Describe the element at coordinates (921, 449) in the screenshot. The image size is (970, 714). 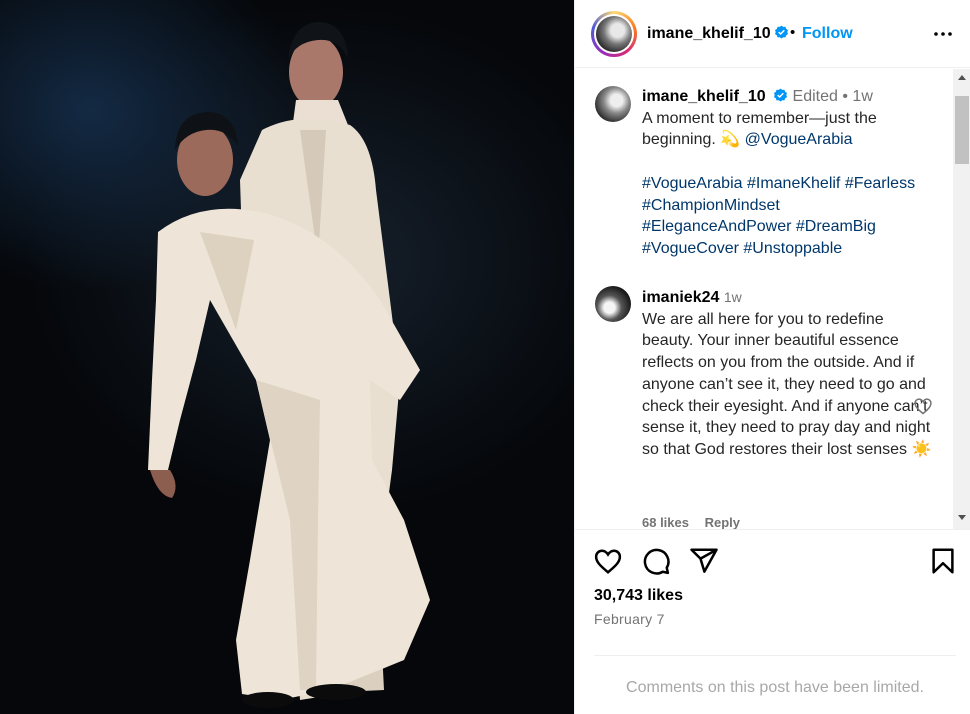
I see `comment-emoji: ☀️` at that location.